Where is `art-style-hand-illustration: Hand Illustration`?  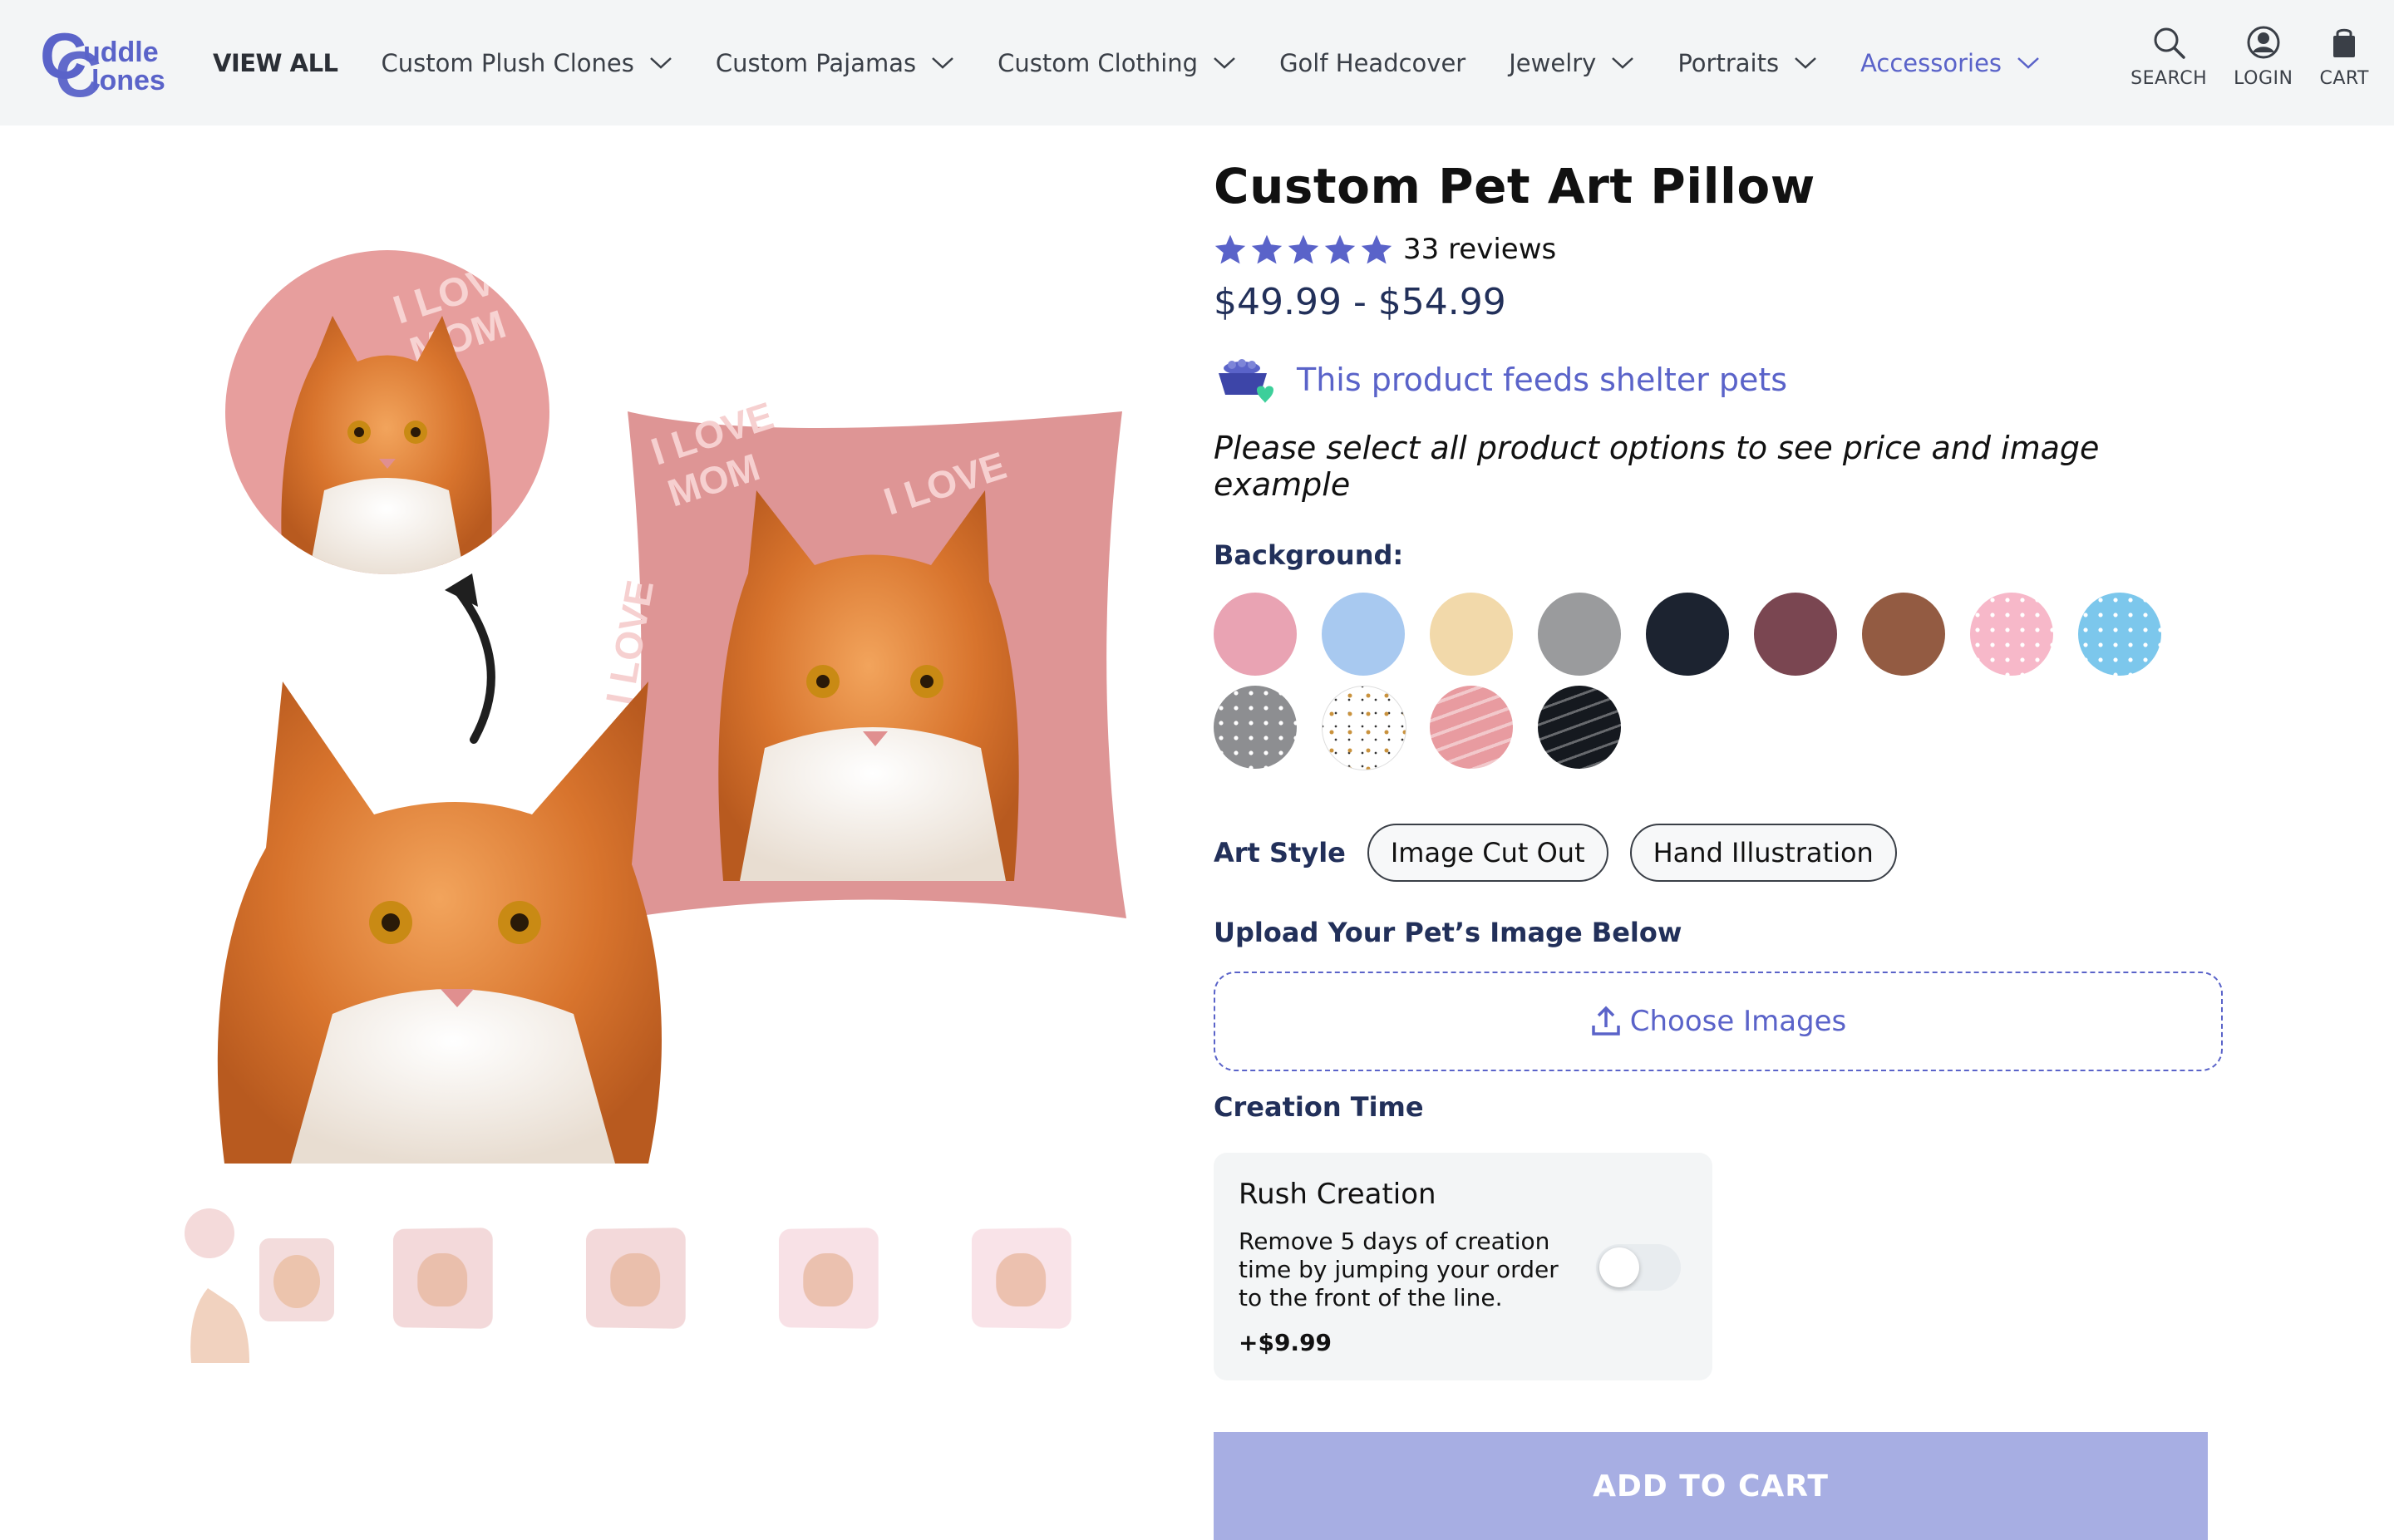 art-style-hand-illustration: Hand Illustration is located at coordinates (1763, 853).